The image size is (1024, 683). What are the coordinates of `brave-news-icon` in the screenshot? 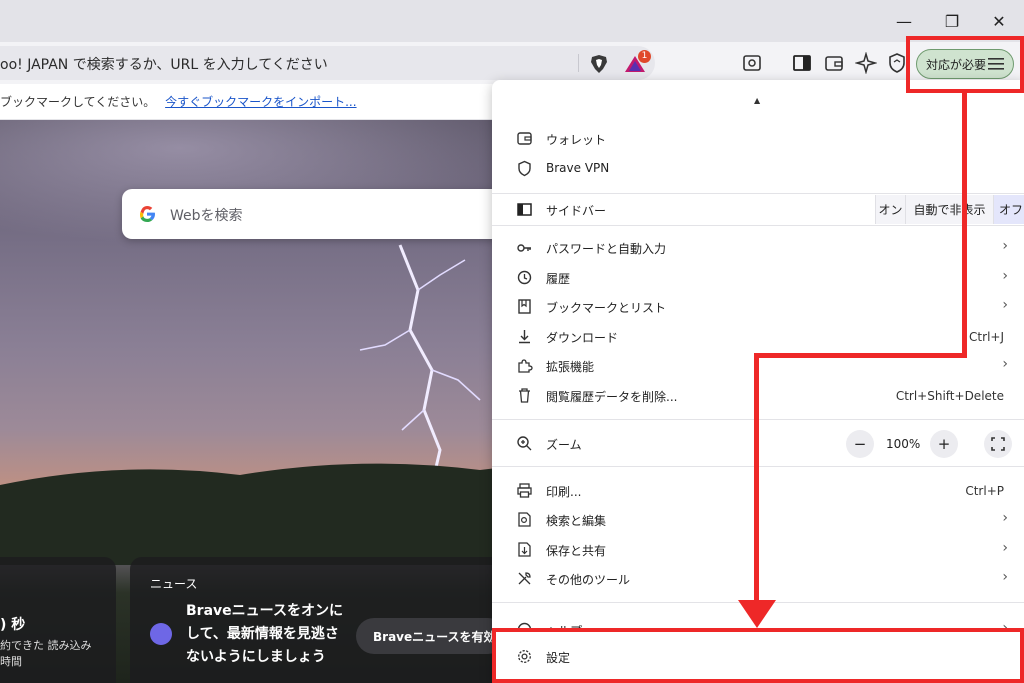 It's located at (161, 634).